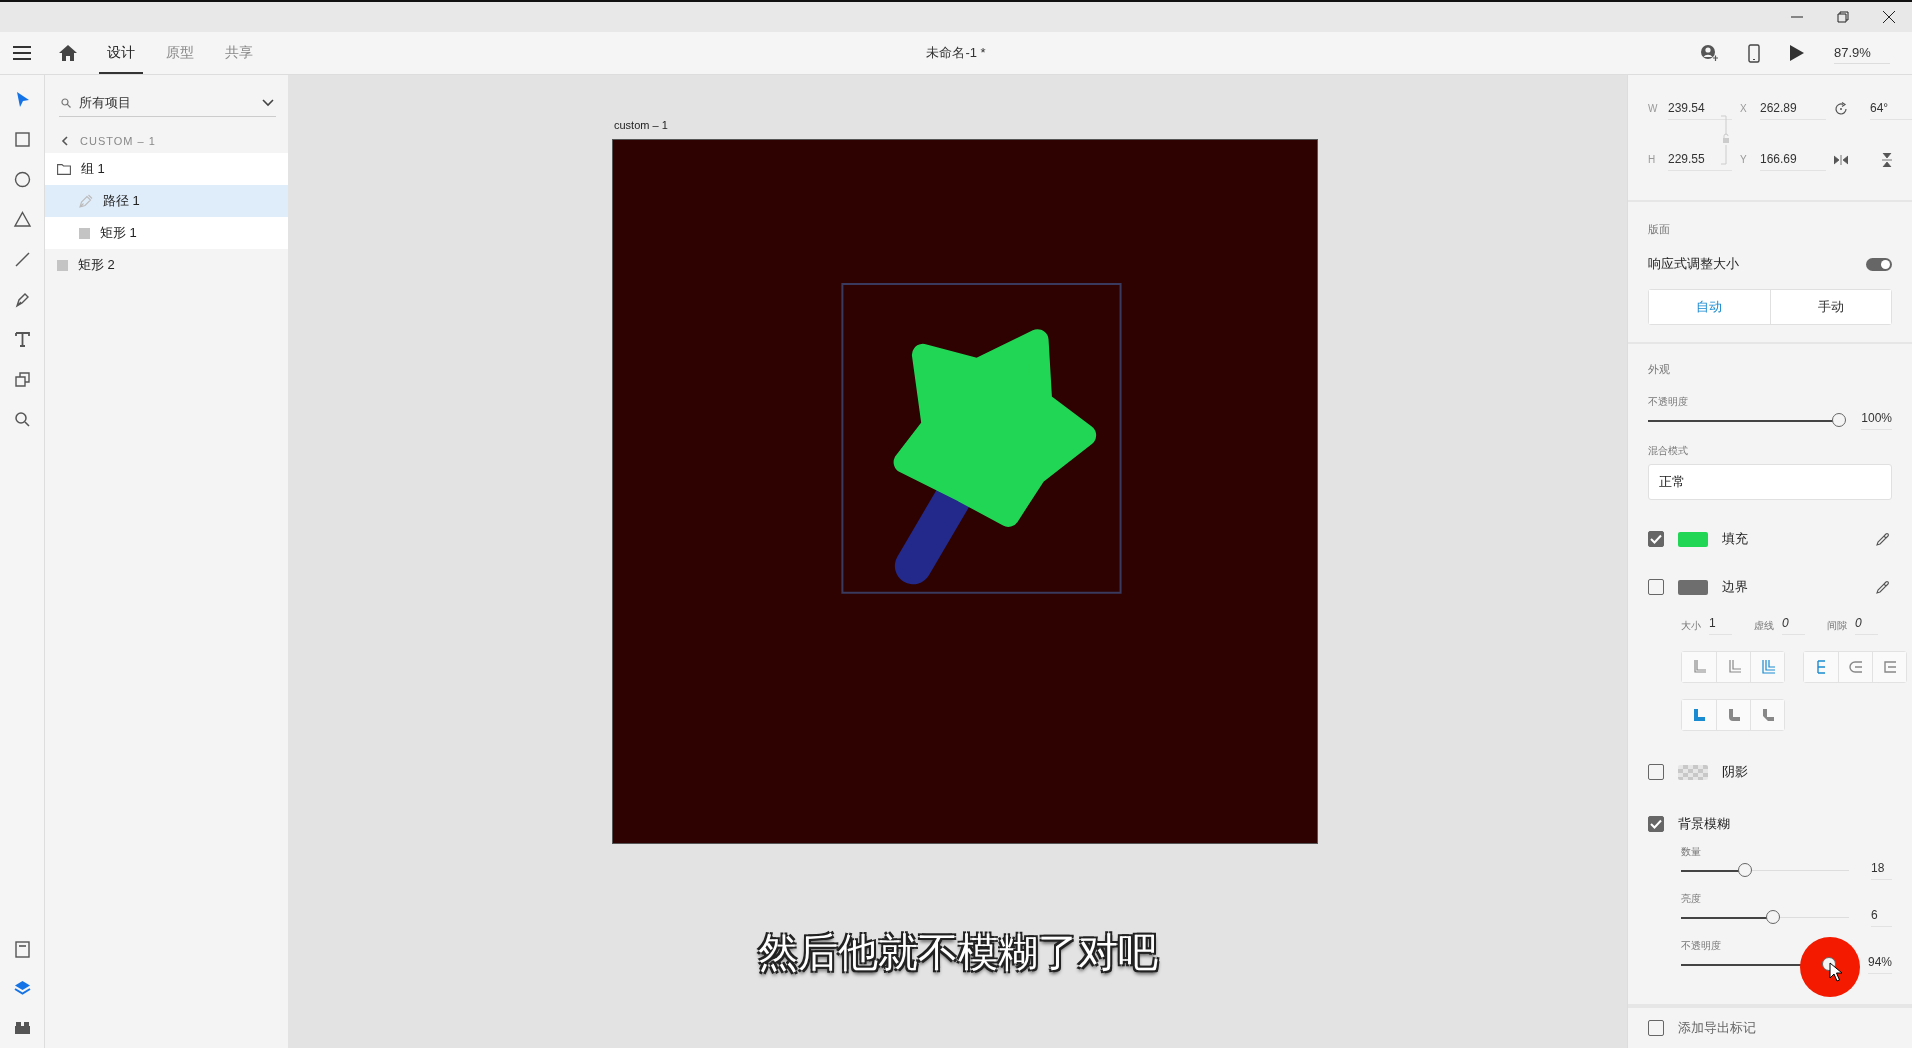 Image resolution: width=1912 pixels, height=1048 pixels. I want to click on opacity-value: 100%, so click(1876, 419).